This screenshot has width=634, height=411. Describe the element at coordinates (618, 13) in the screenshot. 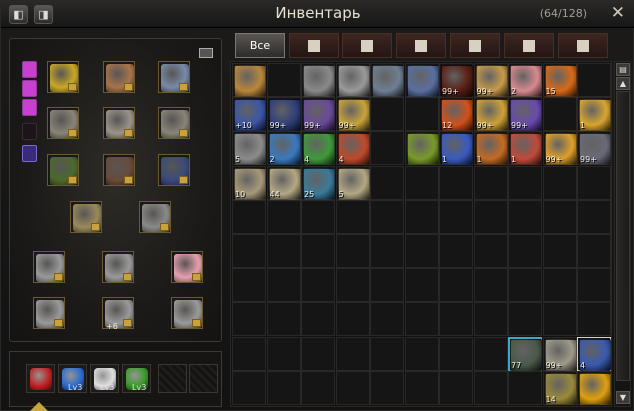

I see `close-icon: ✕` at that location.